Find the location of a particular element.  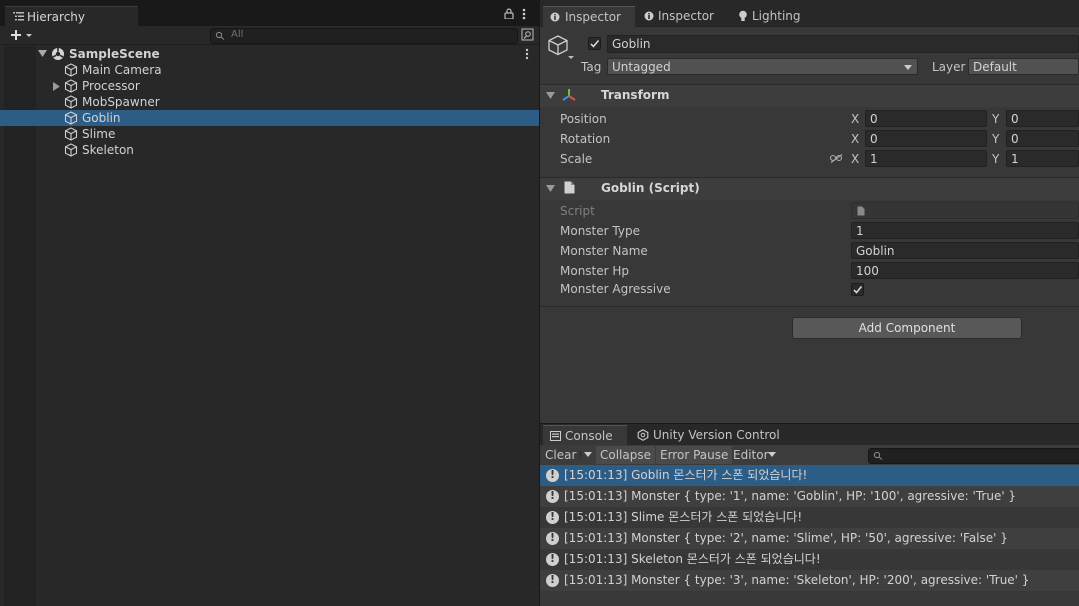

tab-label: Unity Version Control is located at coordinates (716, 435).